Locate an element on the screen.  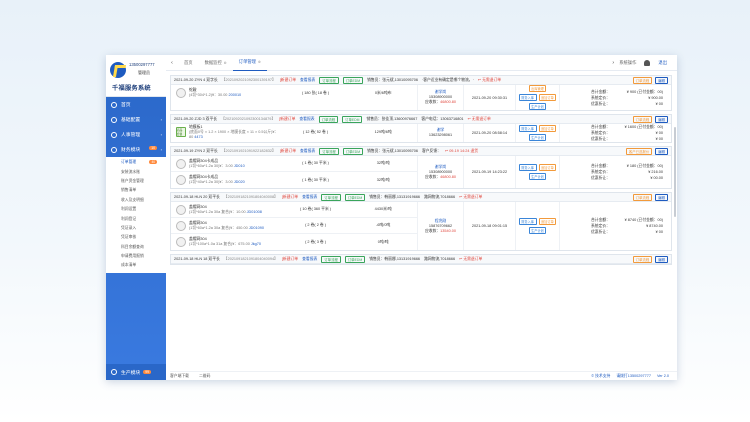
tab-bar: ‹ 首页 数据监控 ⊗ 订单管理 ⊗ › 系统操作 退出 is located at coordinates (421, 63).